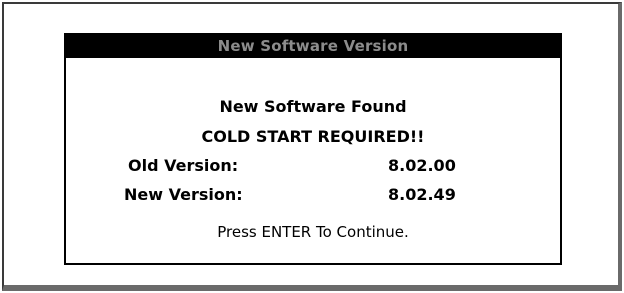  What do you see at coordinates (422, 194) in the screenshot?
I see `new-version-value: 8.02.49` at bounding box center [422, 194].